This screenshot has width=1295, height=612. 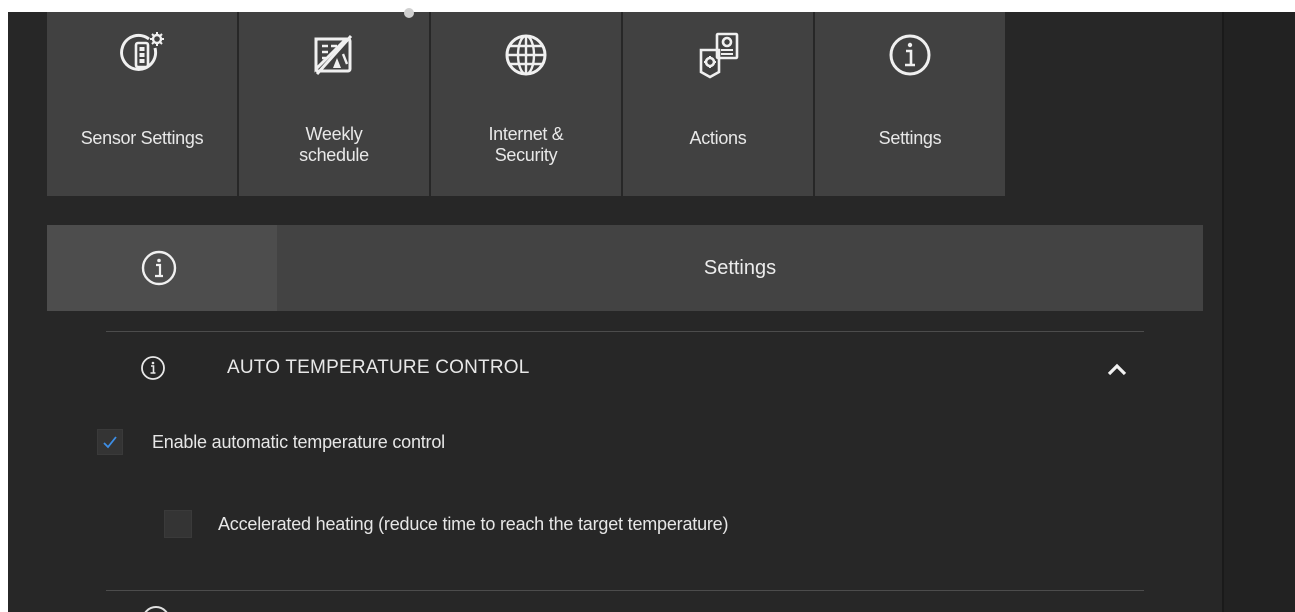 I want to click on settings-header-icon-box, so click(x=162, y=268).